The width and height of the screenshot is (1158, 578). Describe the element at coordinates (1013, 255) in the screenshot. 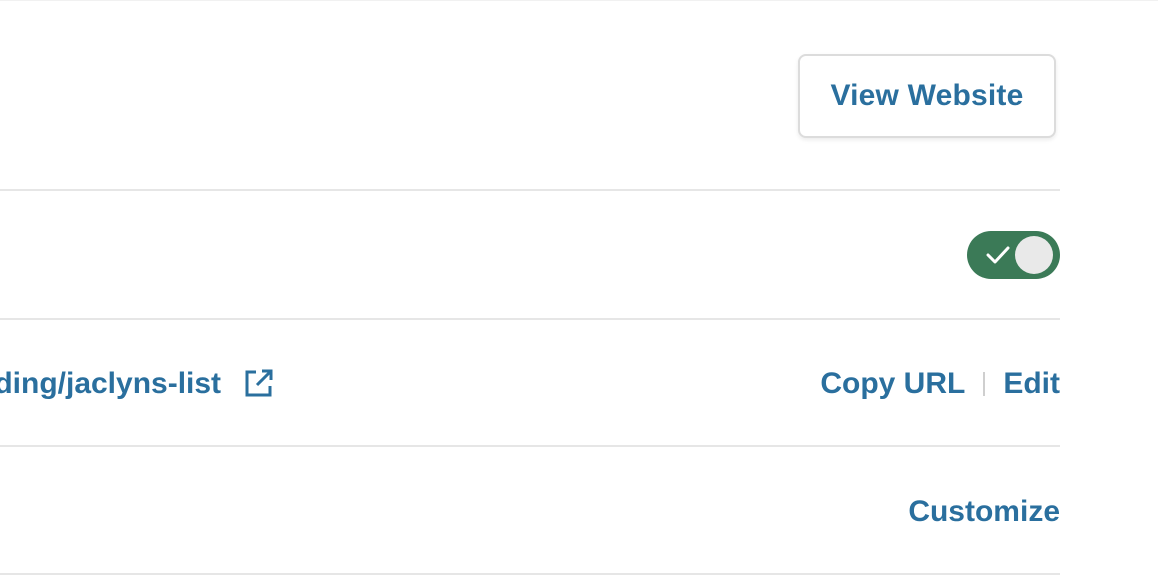

I see `publish-toggle` at that location.